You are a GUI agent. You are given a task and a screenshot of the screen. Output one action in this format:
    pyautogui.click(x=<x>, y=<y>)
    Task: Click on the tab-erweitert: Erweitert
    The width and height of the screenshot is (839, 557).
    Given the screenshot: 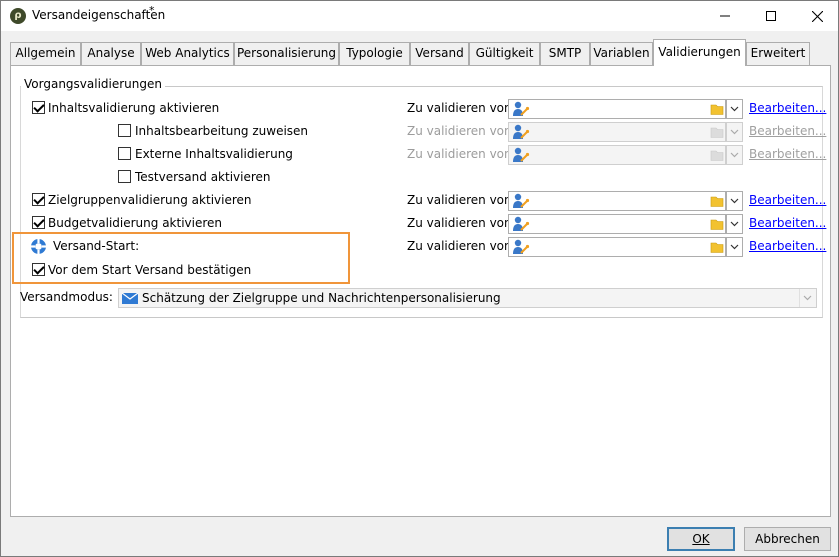 What is the action you would take?
    pyautogui.click(x=778, y=53)
    